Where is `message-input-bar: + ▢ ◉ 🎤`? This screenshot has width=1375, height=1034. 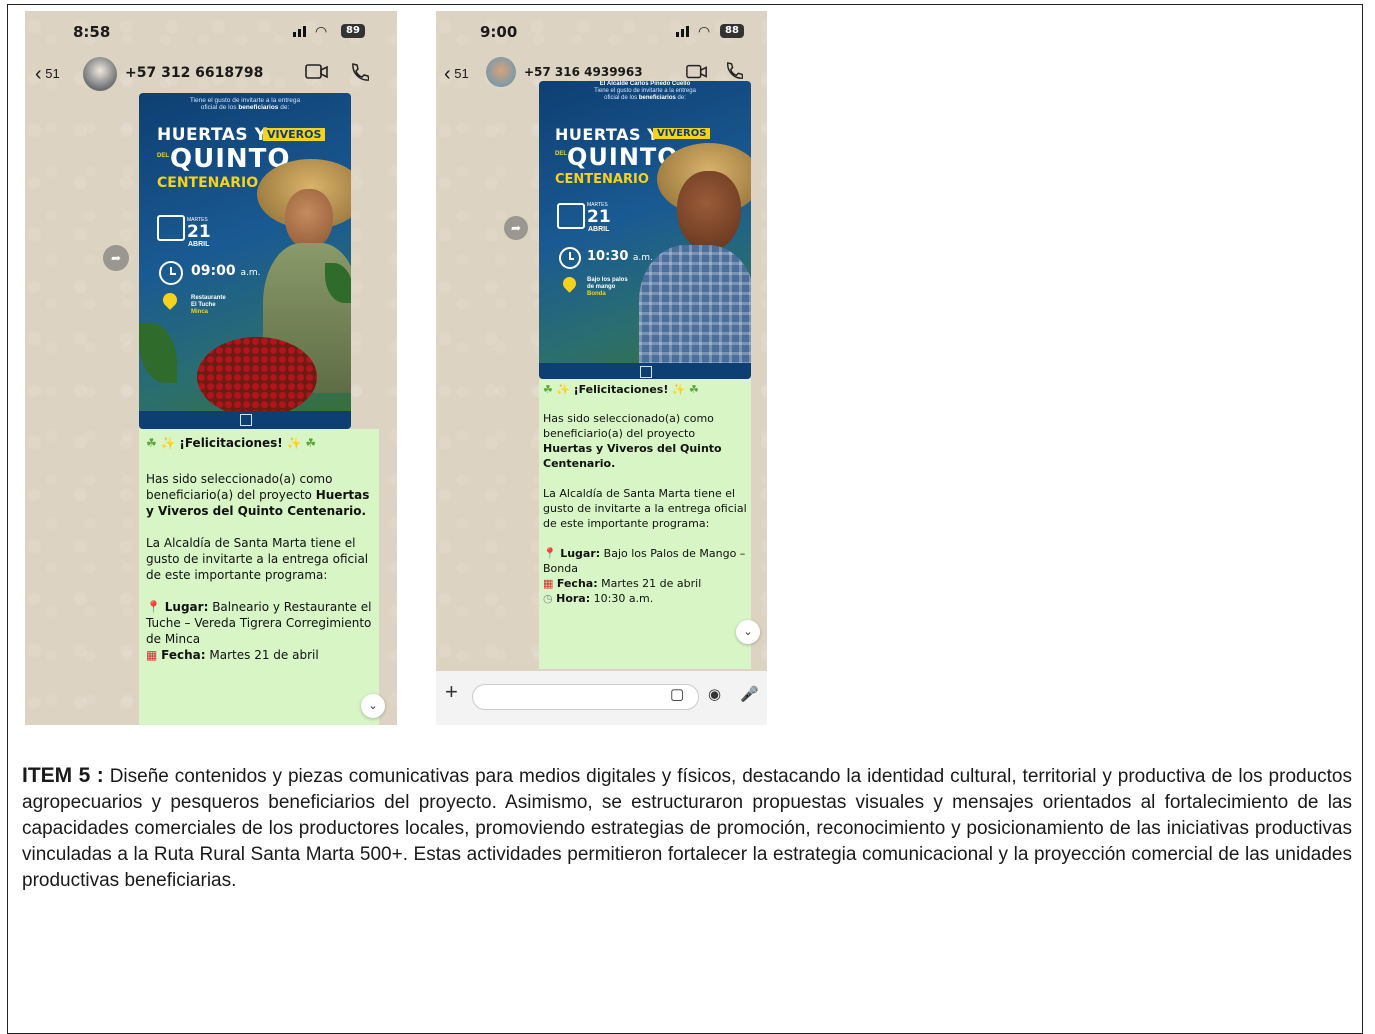 message-input-bar: + ▢ ◉ 🎤 is located at coordinates (601, 698).